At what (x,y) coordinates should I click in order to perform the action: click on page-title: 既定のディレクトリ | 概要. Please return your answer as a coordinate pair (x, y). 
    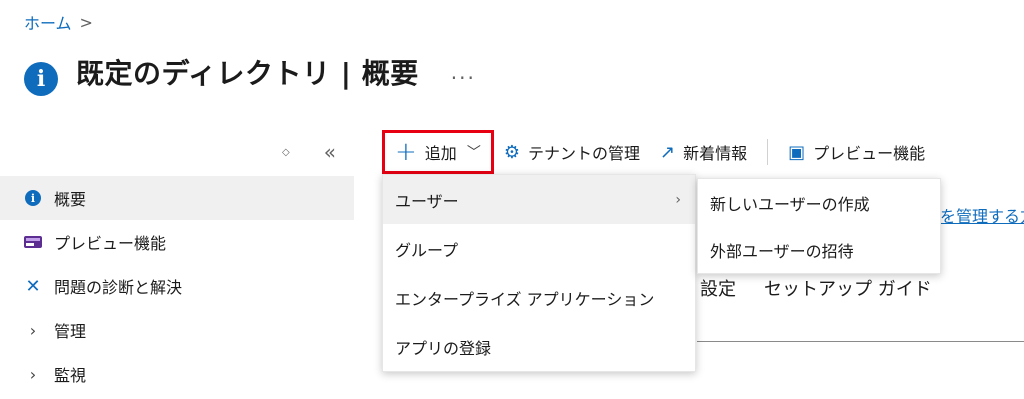
    Looking at the image, I should click on (247, 73).